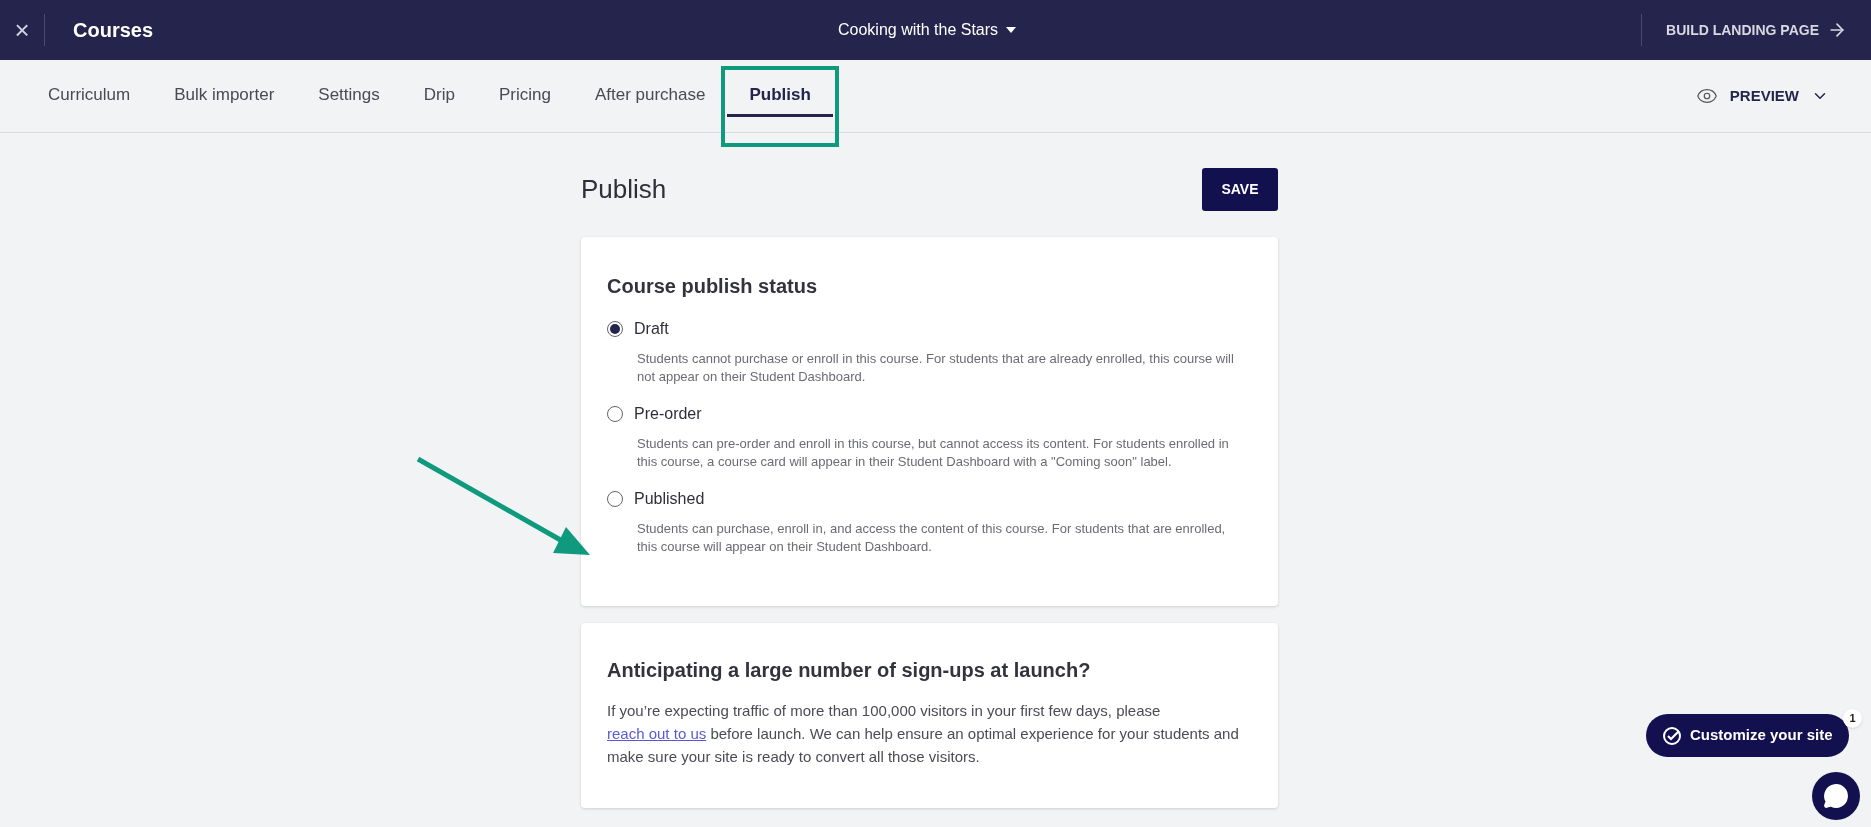 This screenshot has height=827, width=1871. Describe the element at coordinates (923, 734) in the screenshot. I see `card-text: If you’re expecting traffic of more than 100,000 visitors in your first few days, please reach out to us before launch. We can help ensure an optimal experience for your students and make sure your site is ready to convert all those visitors.` at that location.